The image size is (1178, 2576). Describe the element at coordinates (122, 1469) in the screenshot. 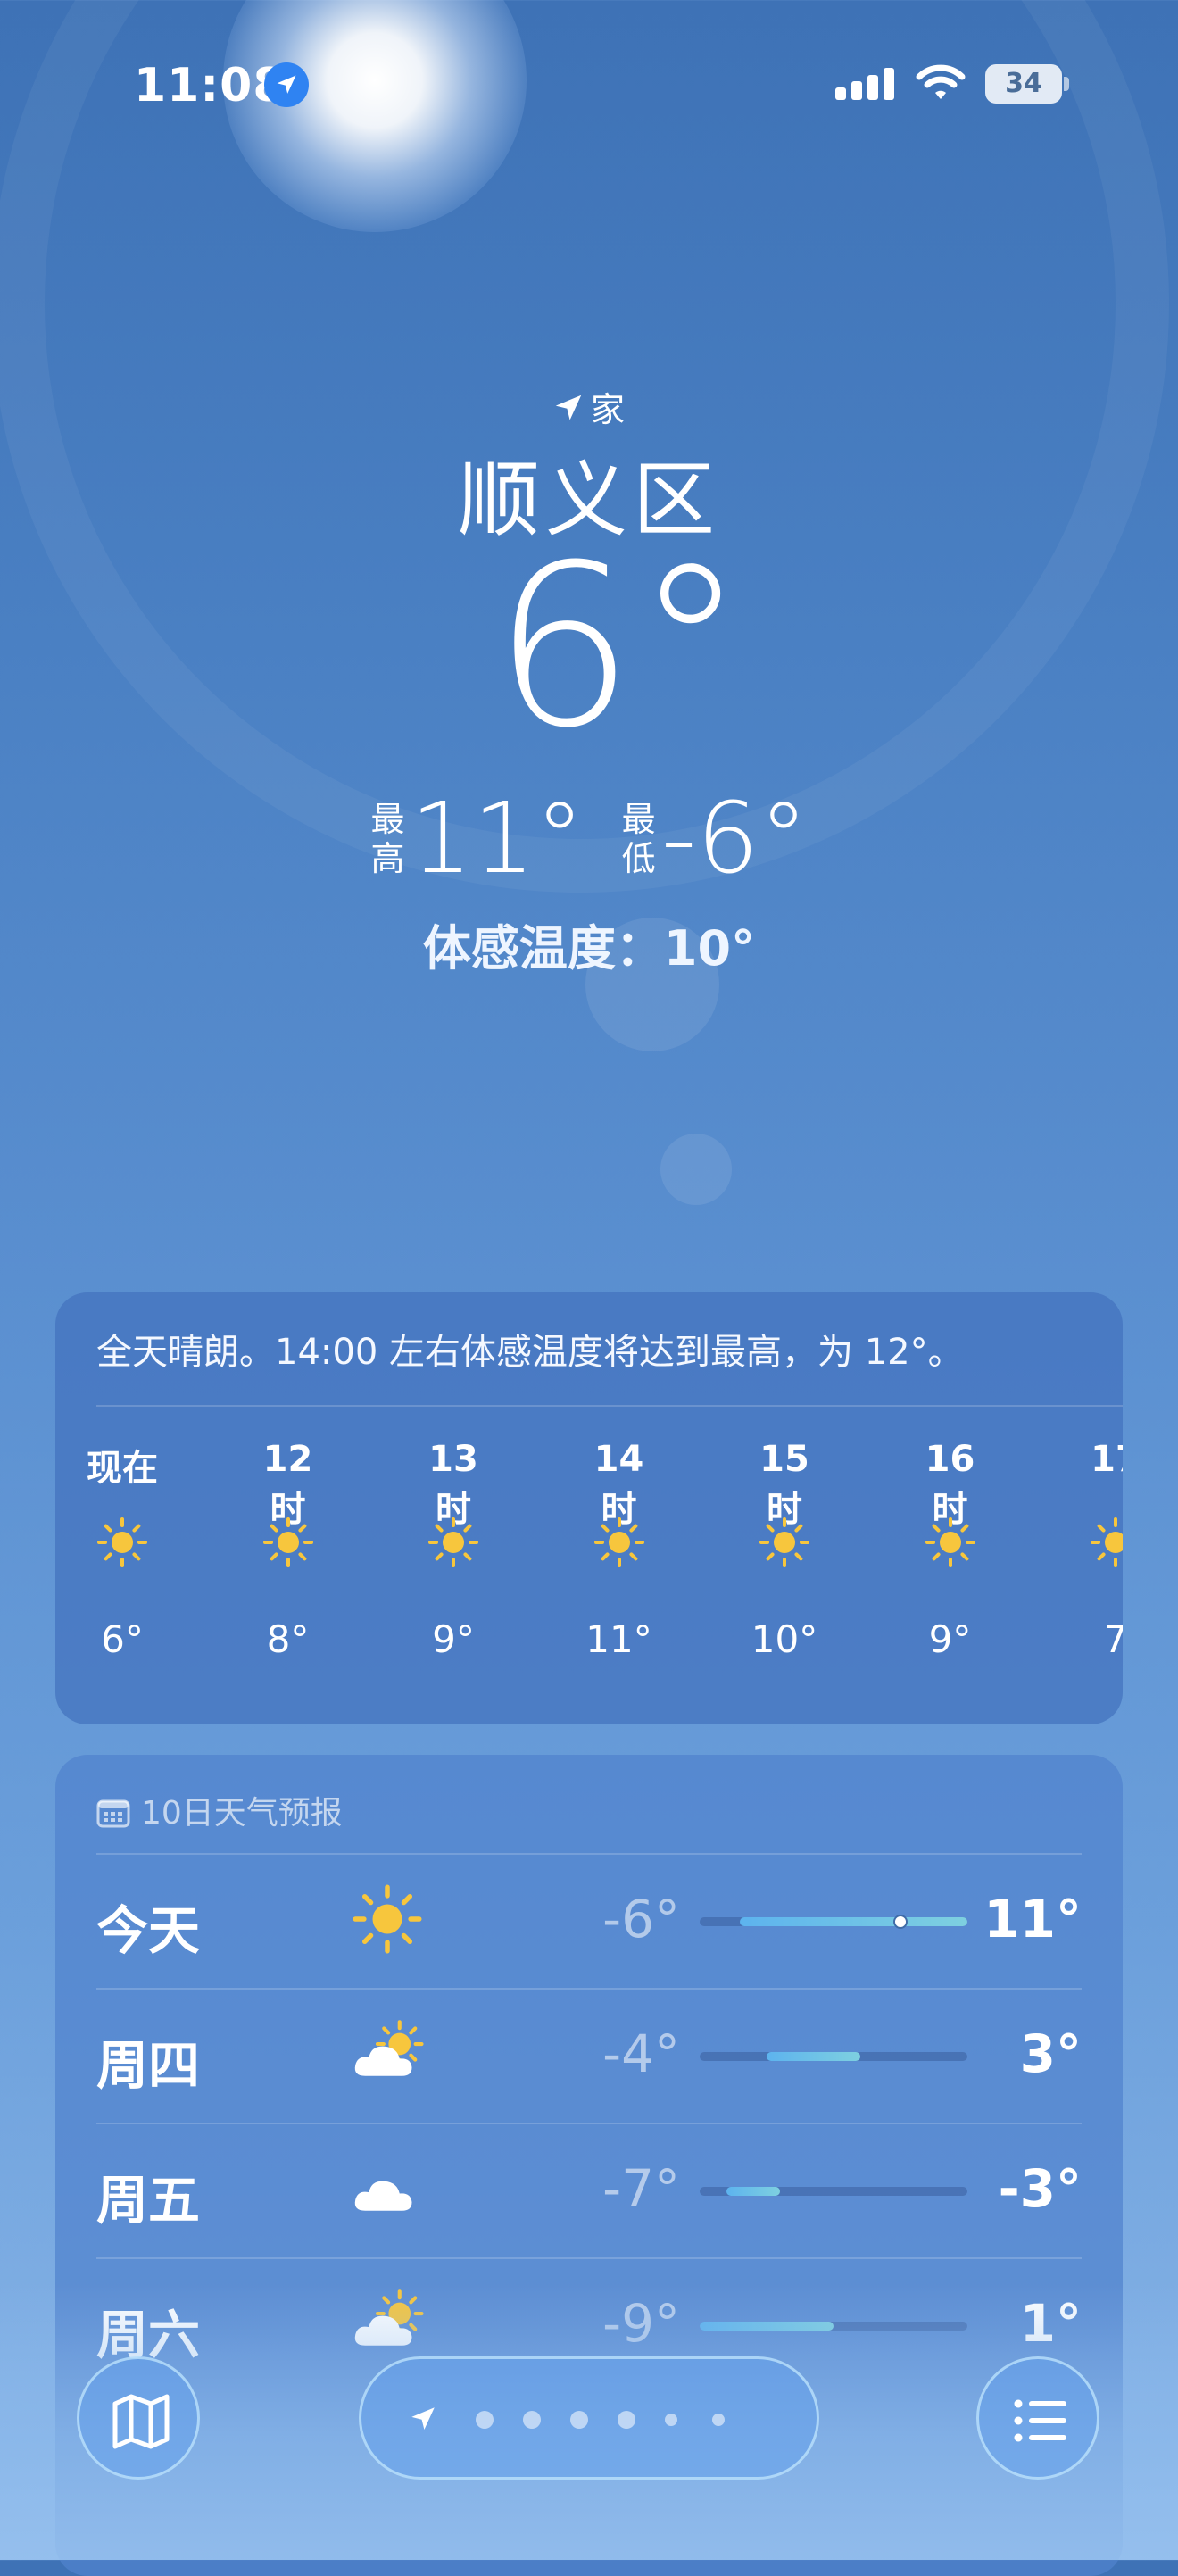

I see `hour-label: 现在` at that location.